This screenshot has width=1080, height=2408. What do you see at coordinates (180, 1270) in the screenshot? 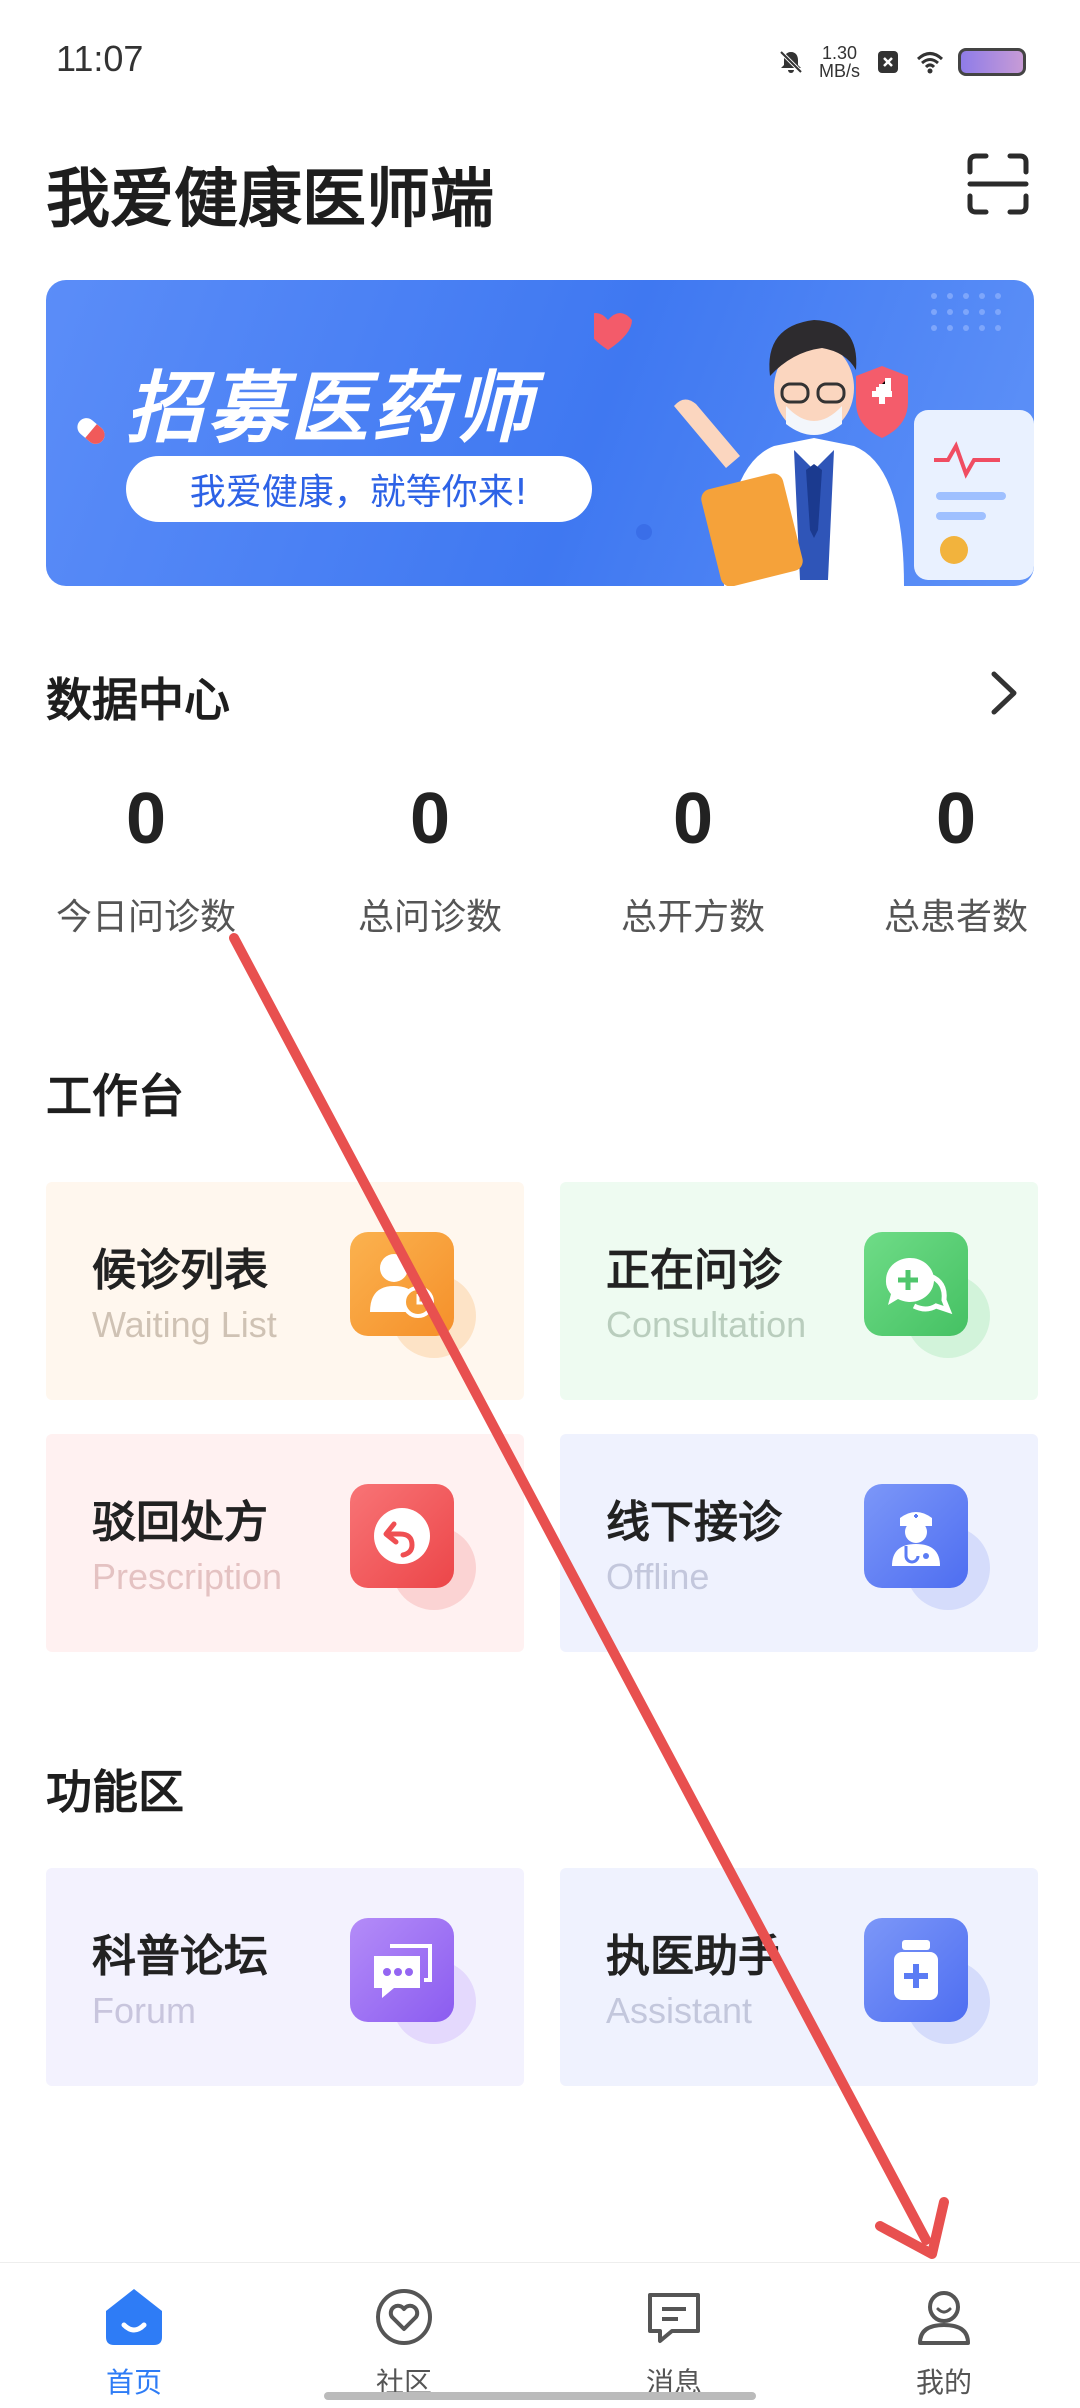
I see `card-title: 候诊列表` at bounding box center [180, 1270].